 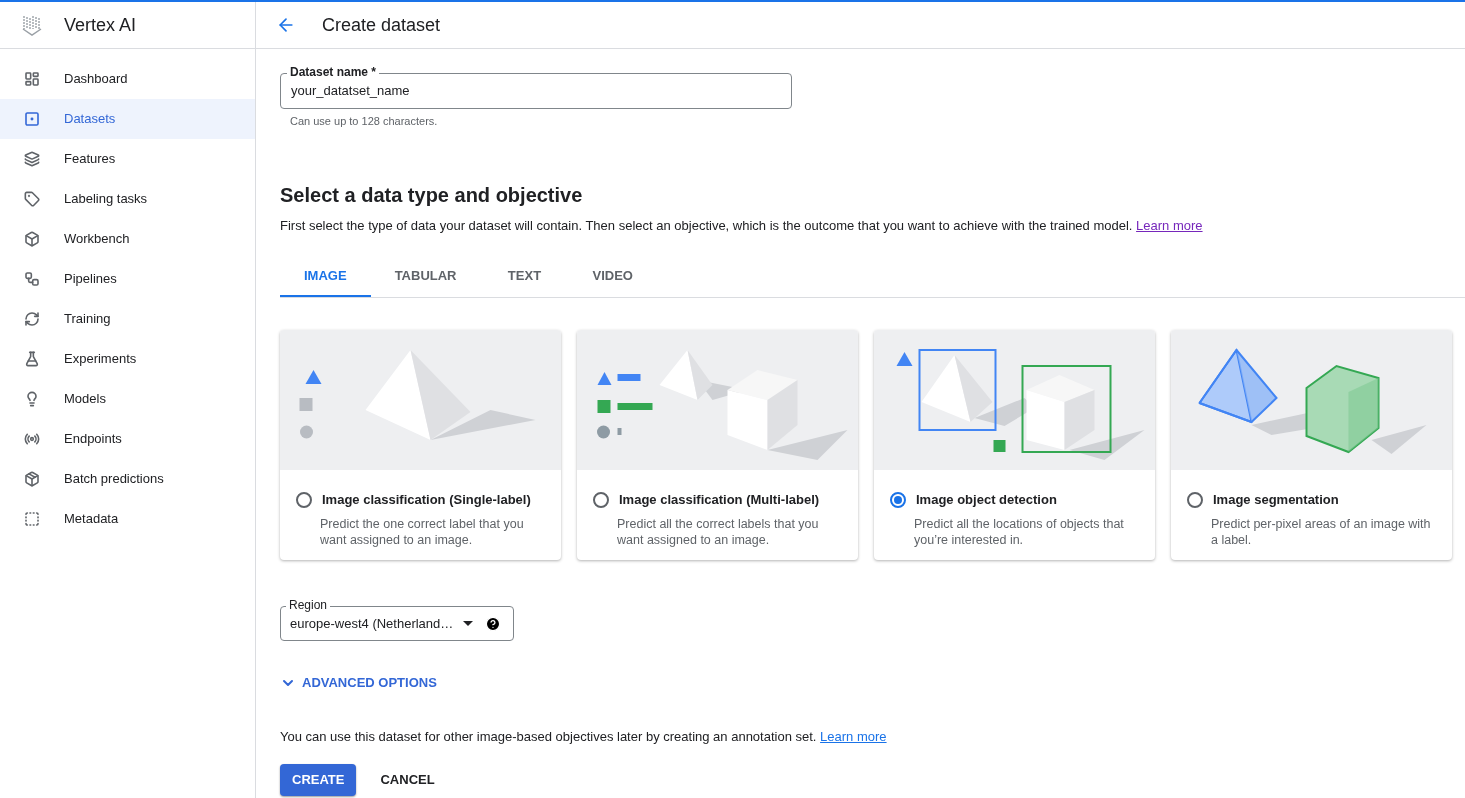 I want to click on objective-card: Image classification (Multi-label) Predict all the correct labels that you want assigned to an image., so click(x=717, y=445).